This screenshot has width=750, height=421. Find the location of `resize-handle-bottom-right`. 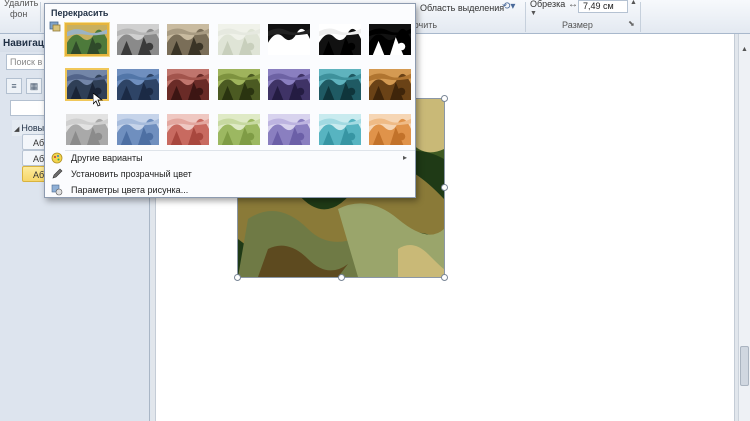

resize-handle-bottom-right is located at coordinates (444, 277).